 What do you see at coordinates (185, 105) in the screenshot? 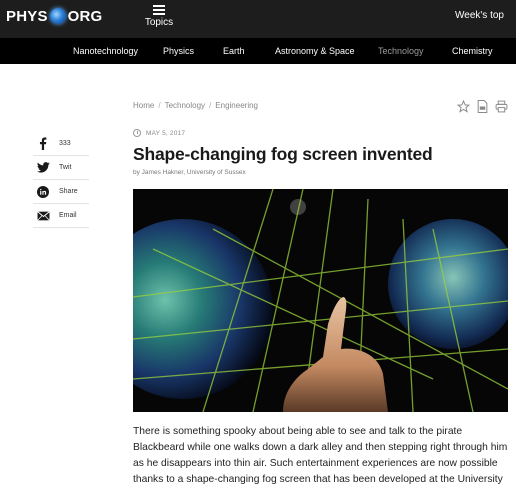
I see `breadcrumb-technology: Technology` at bounding box center [185, 105].